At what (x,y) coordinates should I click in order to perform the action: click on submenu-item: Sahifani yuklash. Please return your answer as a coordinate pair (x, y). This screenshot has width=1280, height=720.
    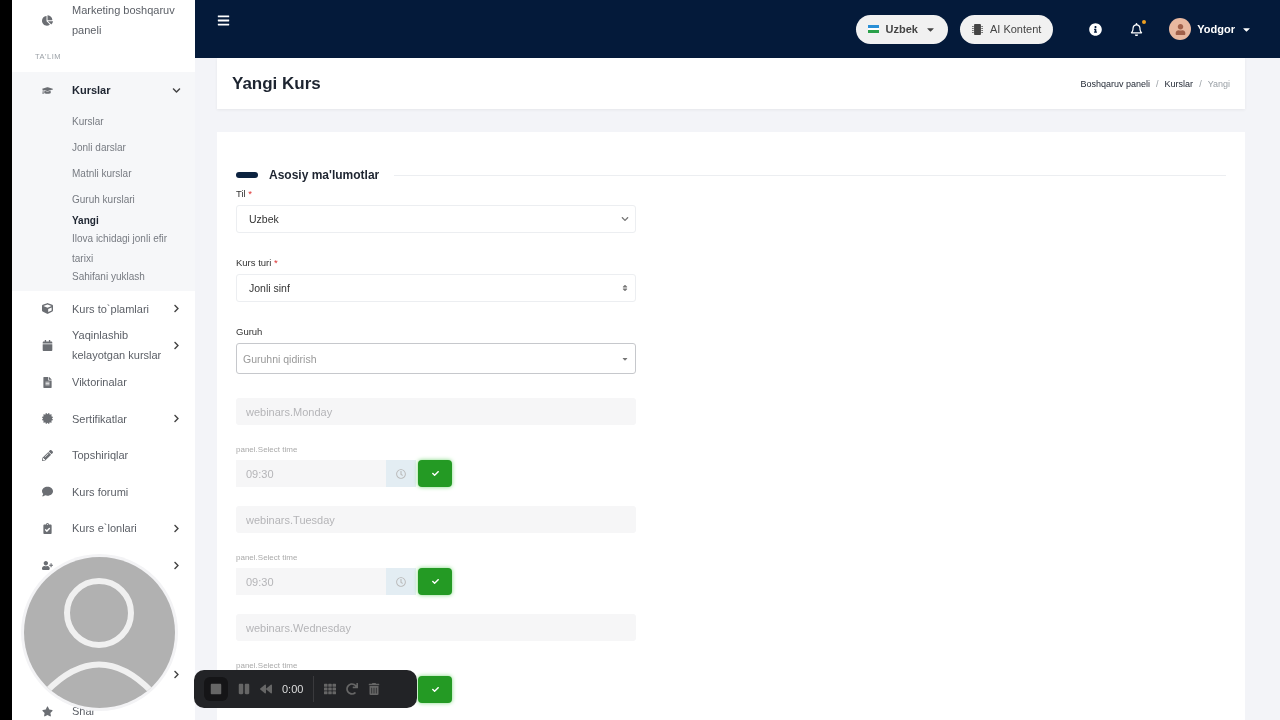
    Looking at the image, I should click on (97, 276).